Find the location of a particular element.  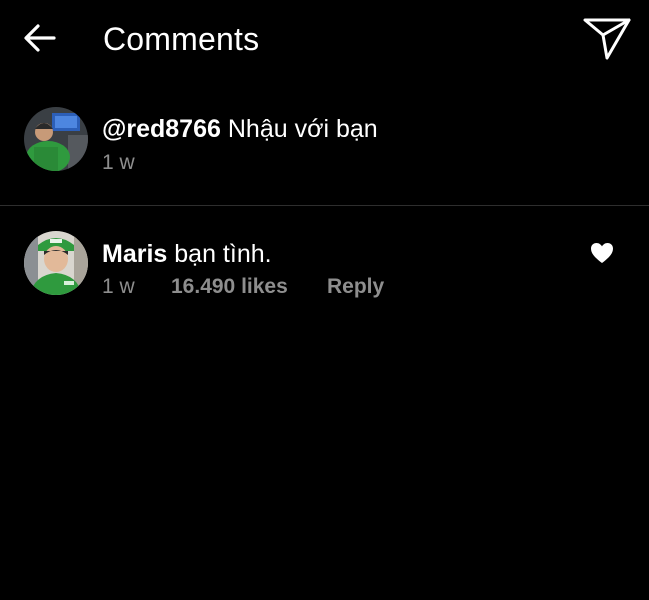

back-button is located at coordinates (40, 38).